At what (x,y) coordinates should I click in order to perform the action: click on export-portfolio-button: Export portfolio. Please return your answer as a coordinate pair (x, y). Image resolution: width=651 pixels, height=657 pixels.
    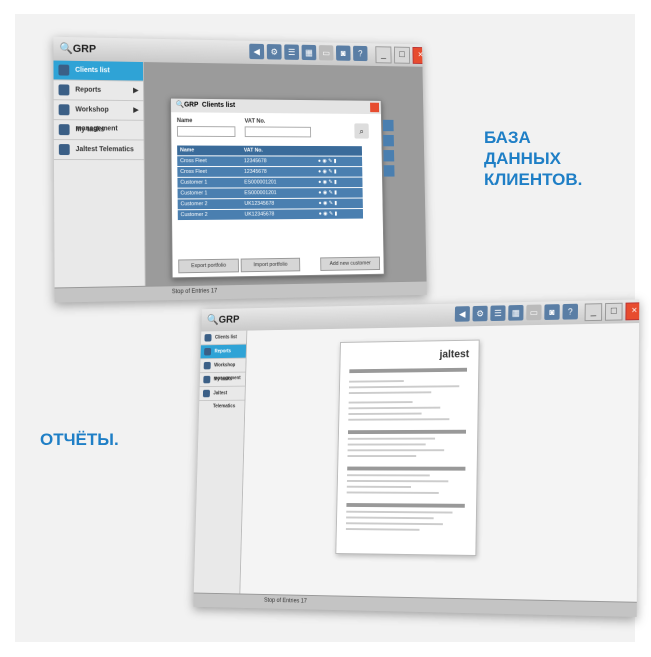
    Looking at the image, I should click on (208, 266).